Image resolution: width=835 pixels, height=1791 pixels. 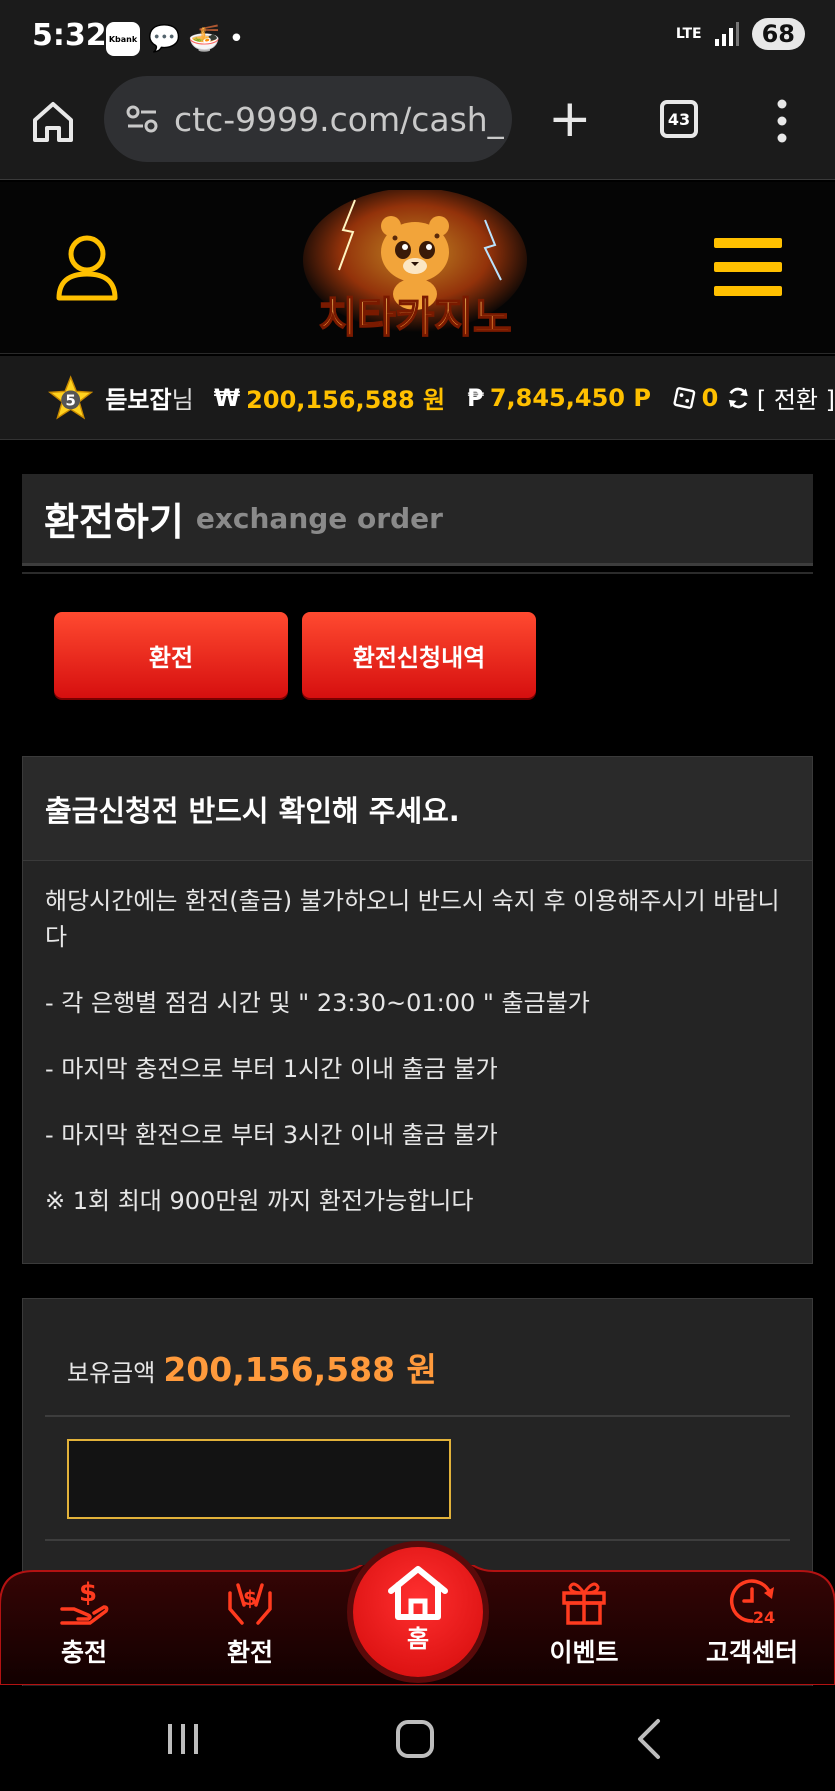 I want to click on notice-line: ※ 1회 최대 900만원 까지 환전가능합니다, so click(x=259, y=1201).